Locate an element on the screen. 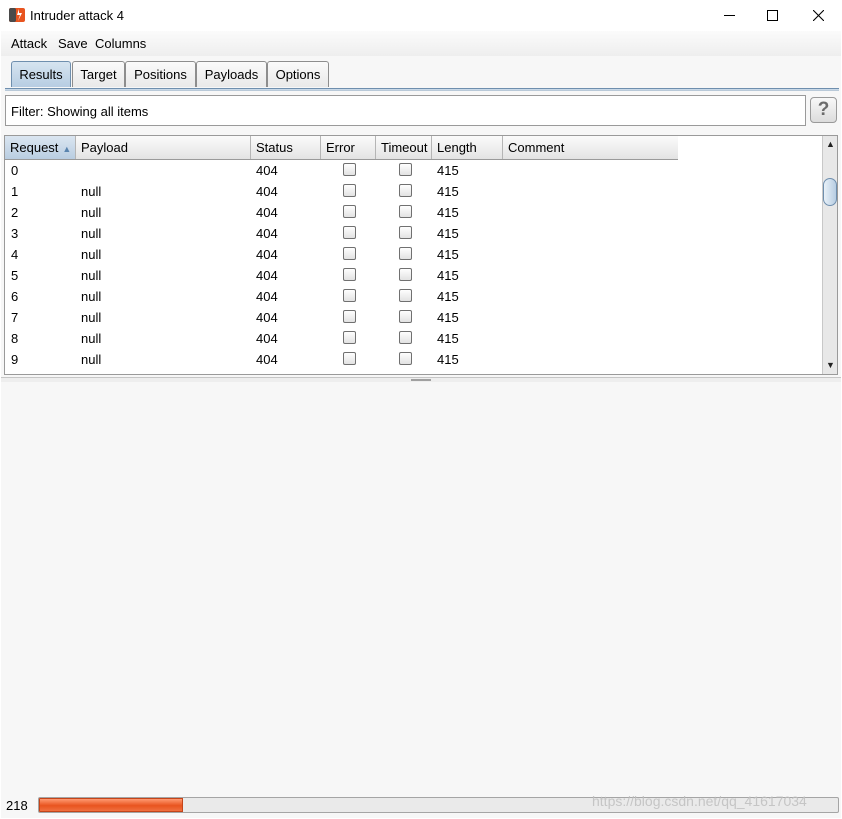 The height and width of the screenshot is (819, 842). tab-options: Options is located at coordinates (298, 74).